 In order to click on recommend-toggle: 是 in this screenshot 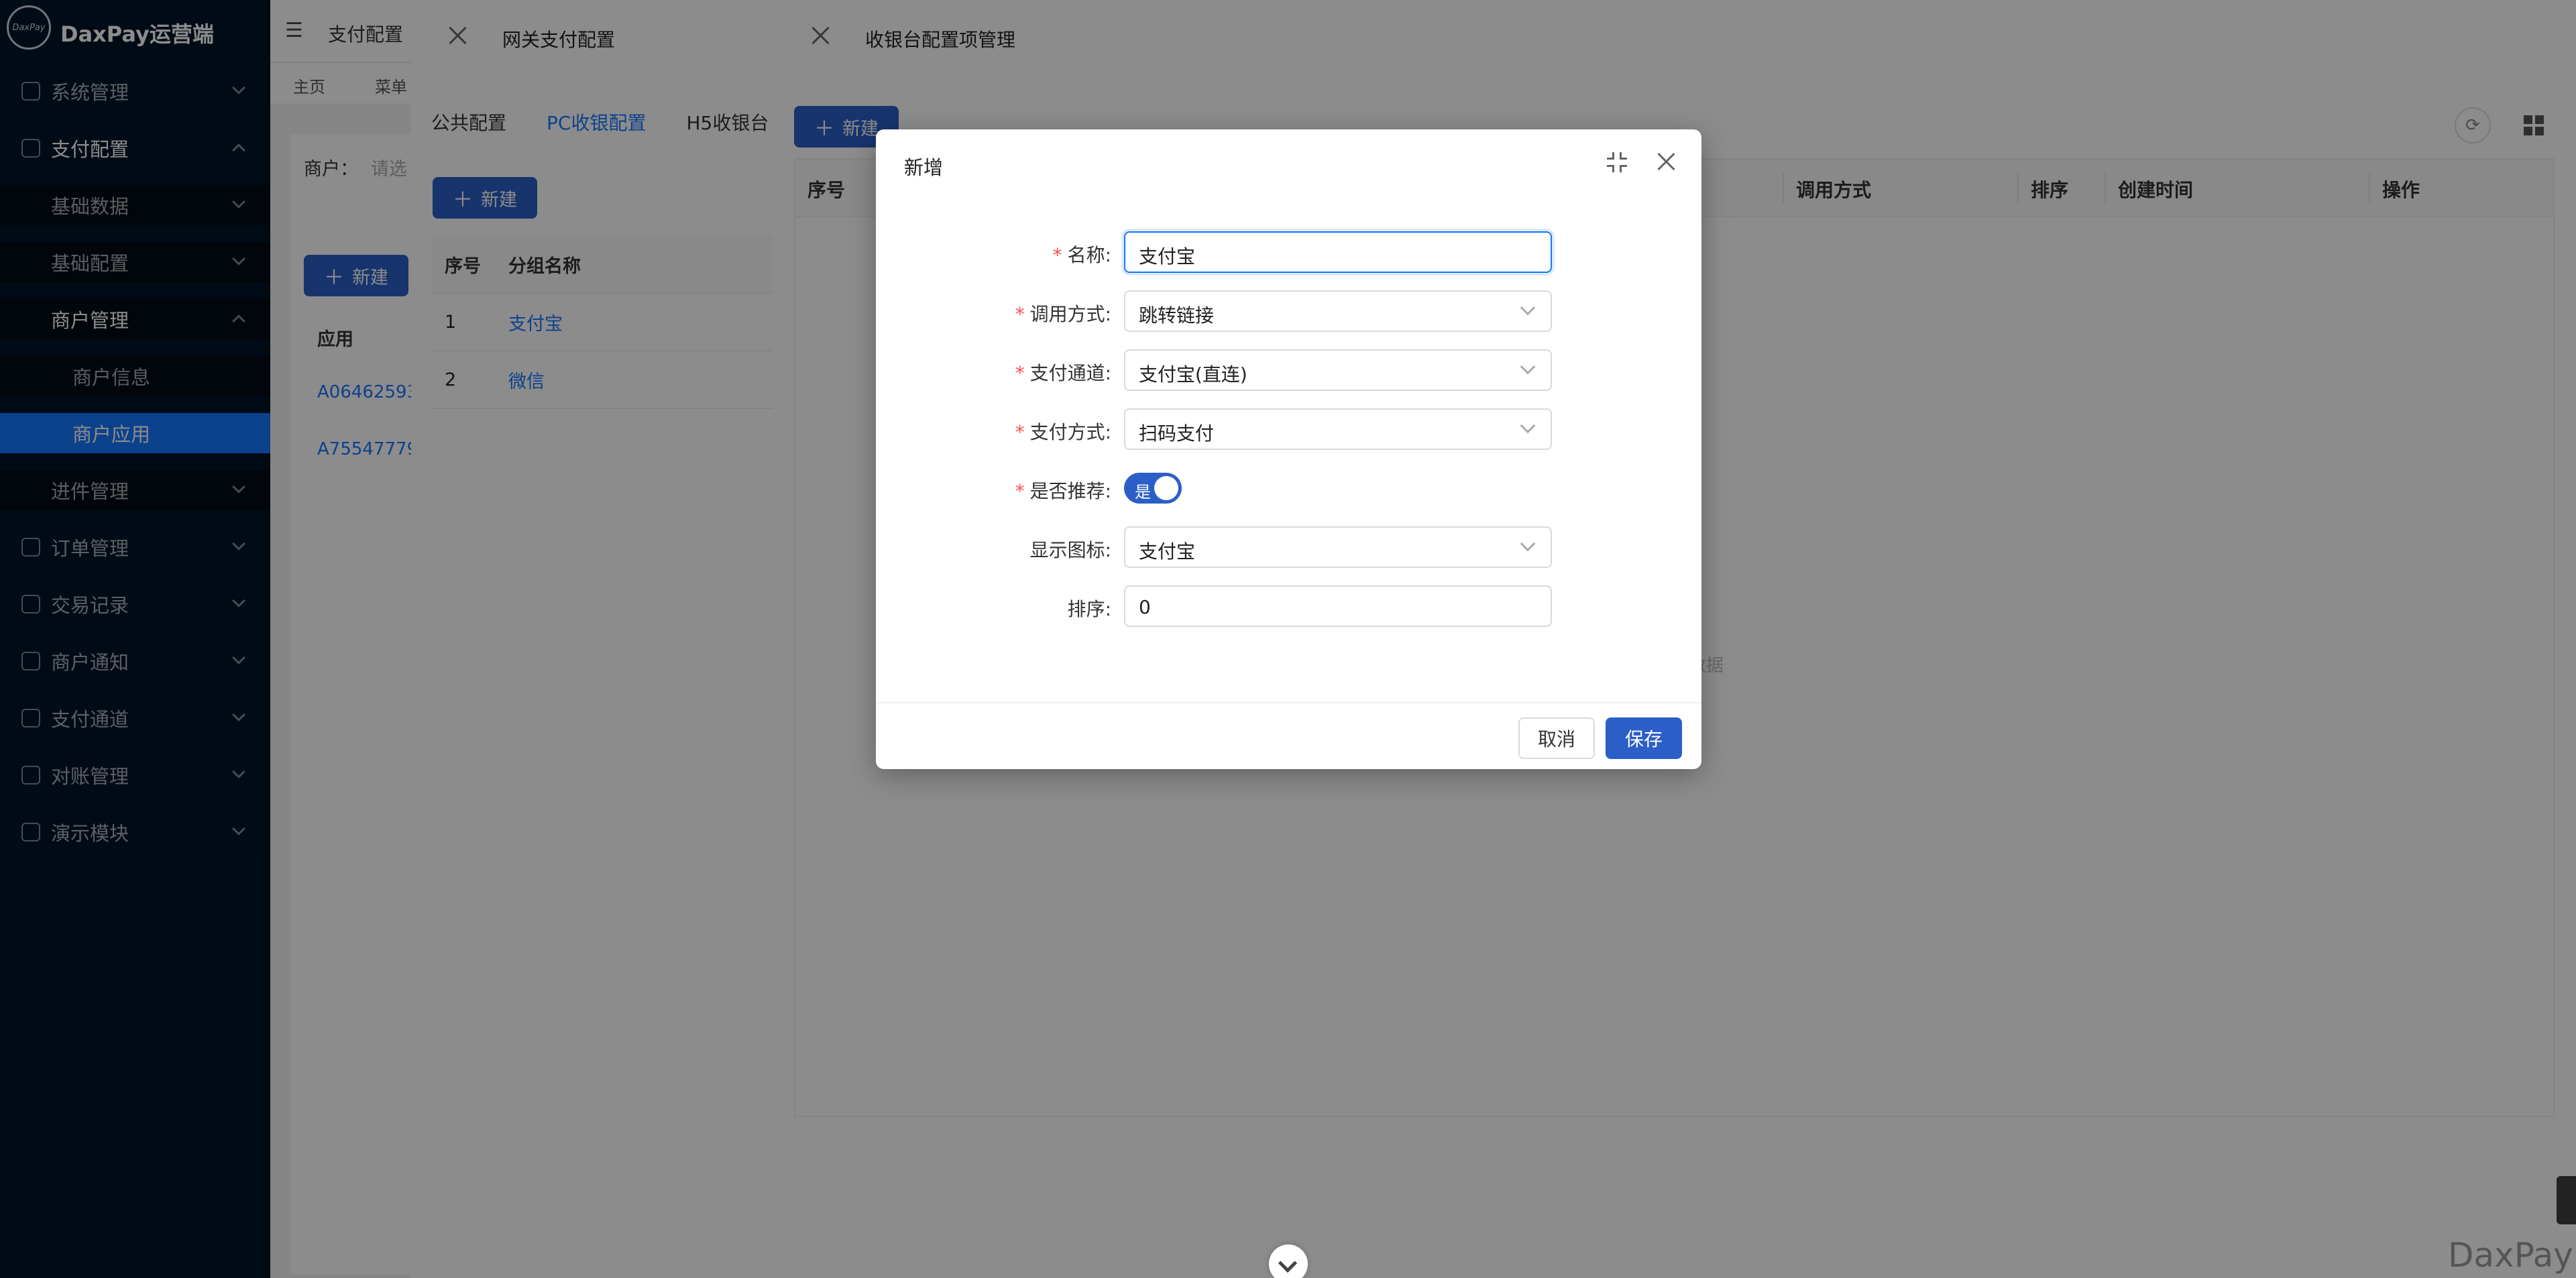, I will do `click(1153, 488)`.